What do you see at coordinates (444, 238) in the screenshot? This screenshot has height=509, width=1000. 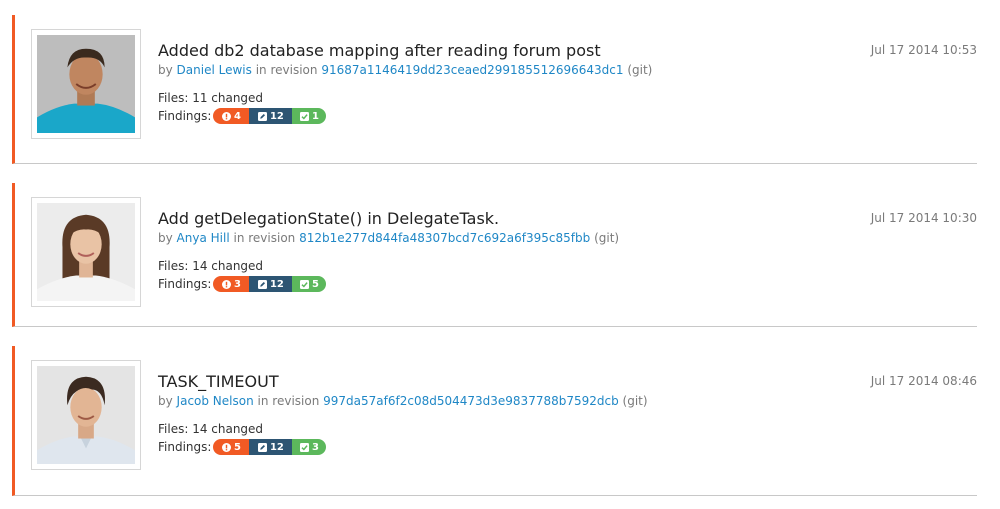 I see `revision-link: 812b1e277d844fa48307bcd7c692a6f395c85fbb` at bounding box center [444, 238].